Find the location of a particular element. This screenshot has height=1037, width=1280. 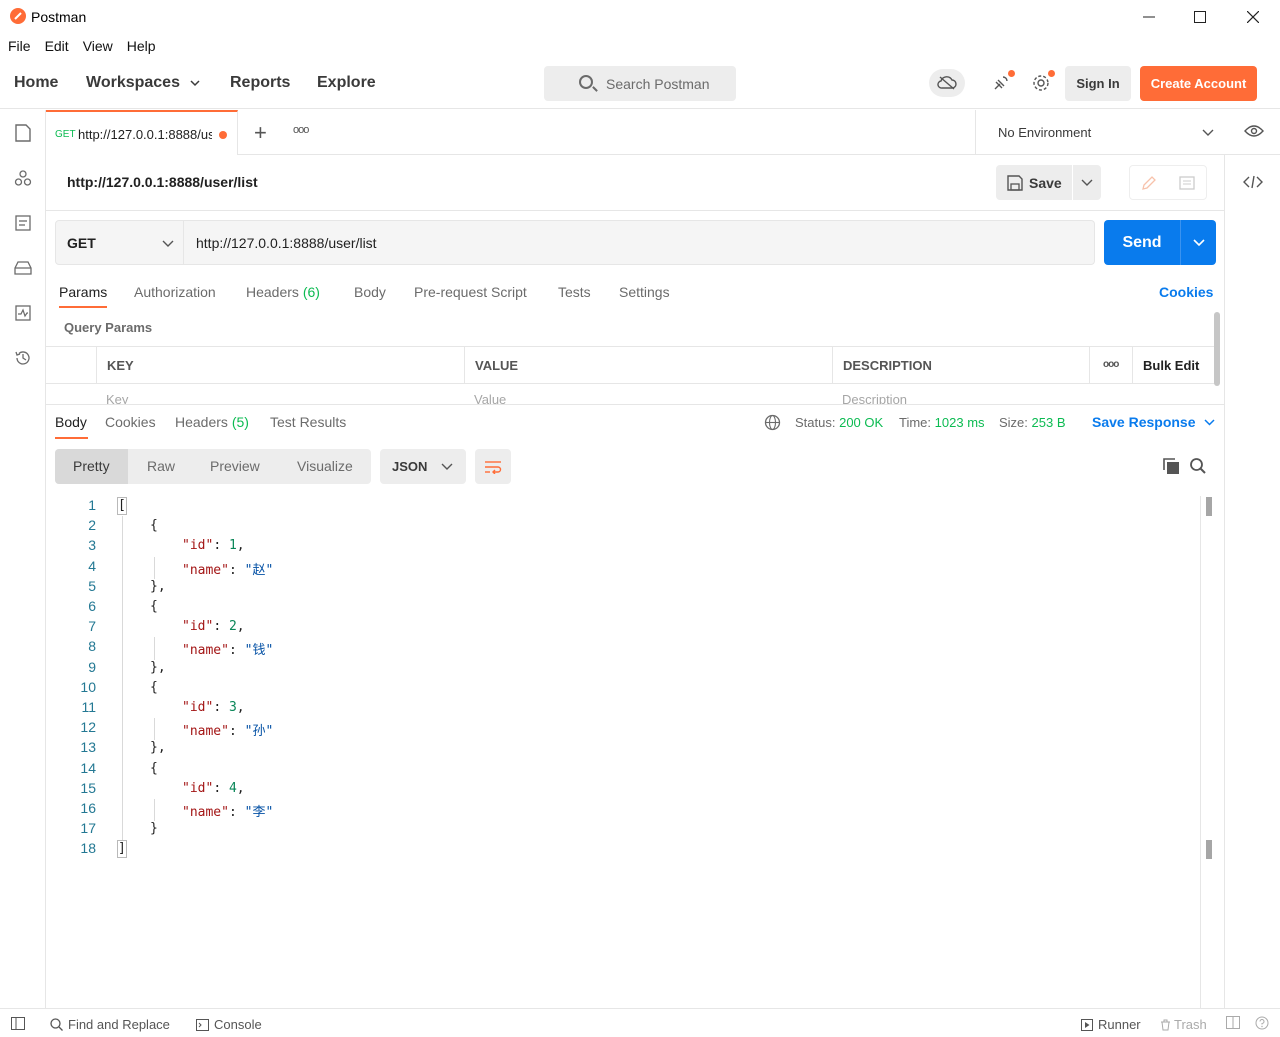

code-line: 14 { is located at coordinates (596, 769).